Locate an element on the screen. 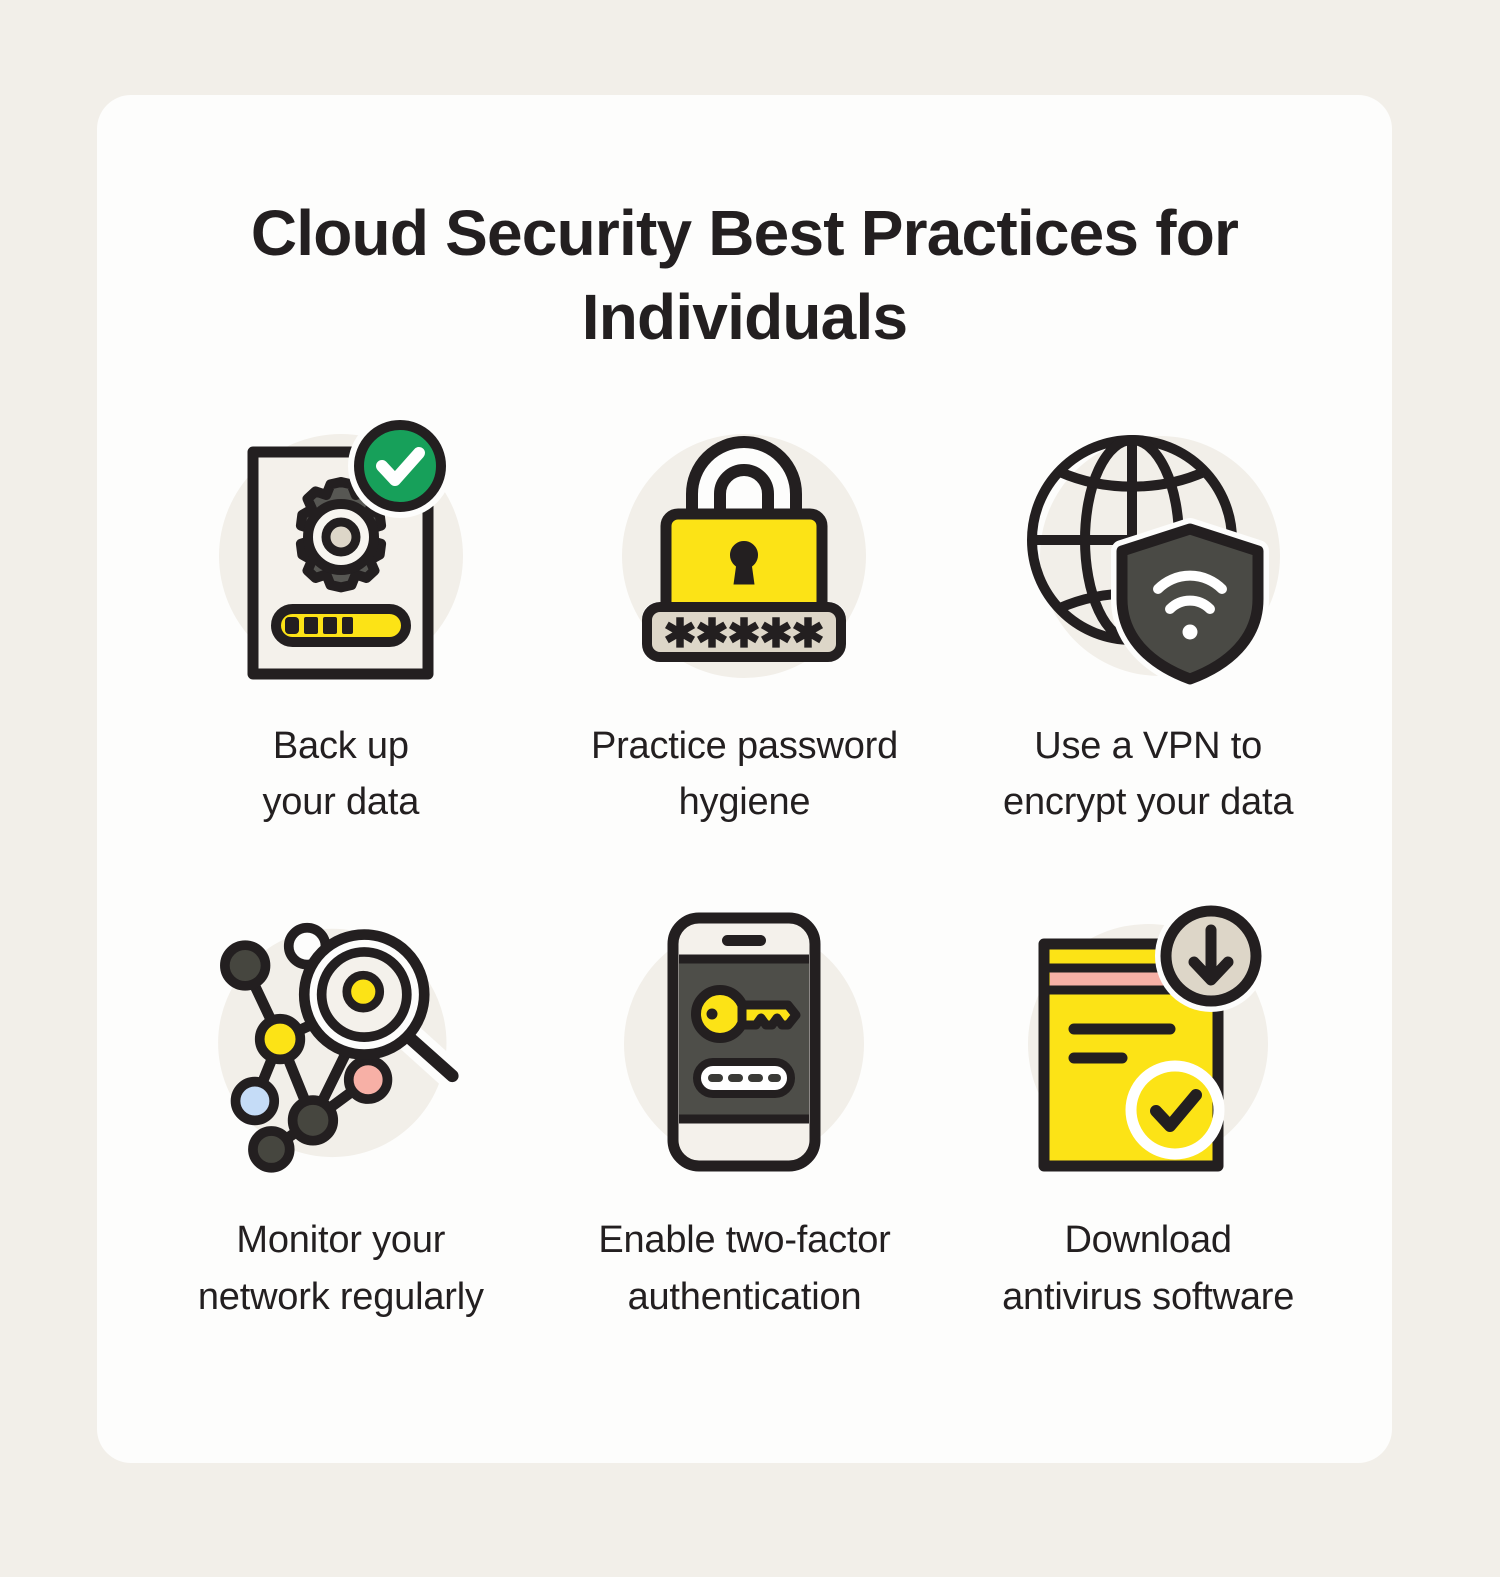  network-graph-magnifier-icon is located at coordinates (341, 1041).